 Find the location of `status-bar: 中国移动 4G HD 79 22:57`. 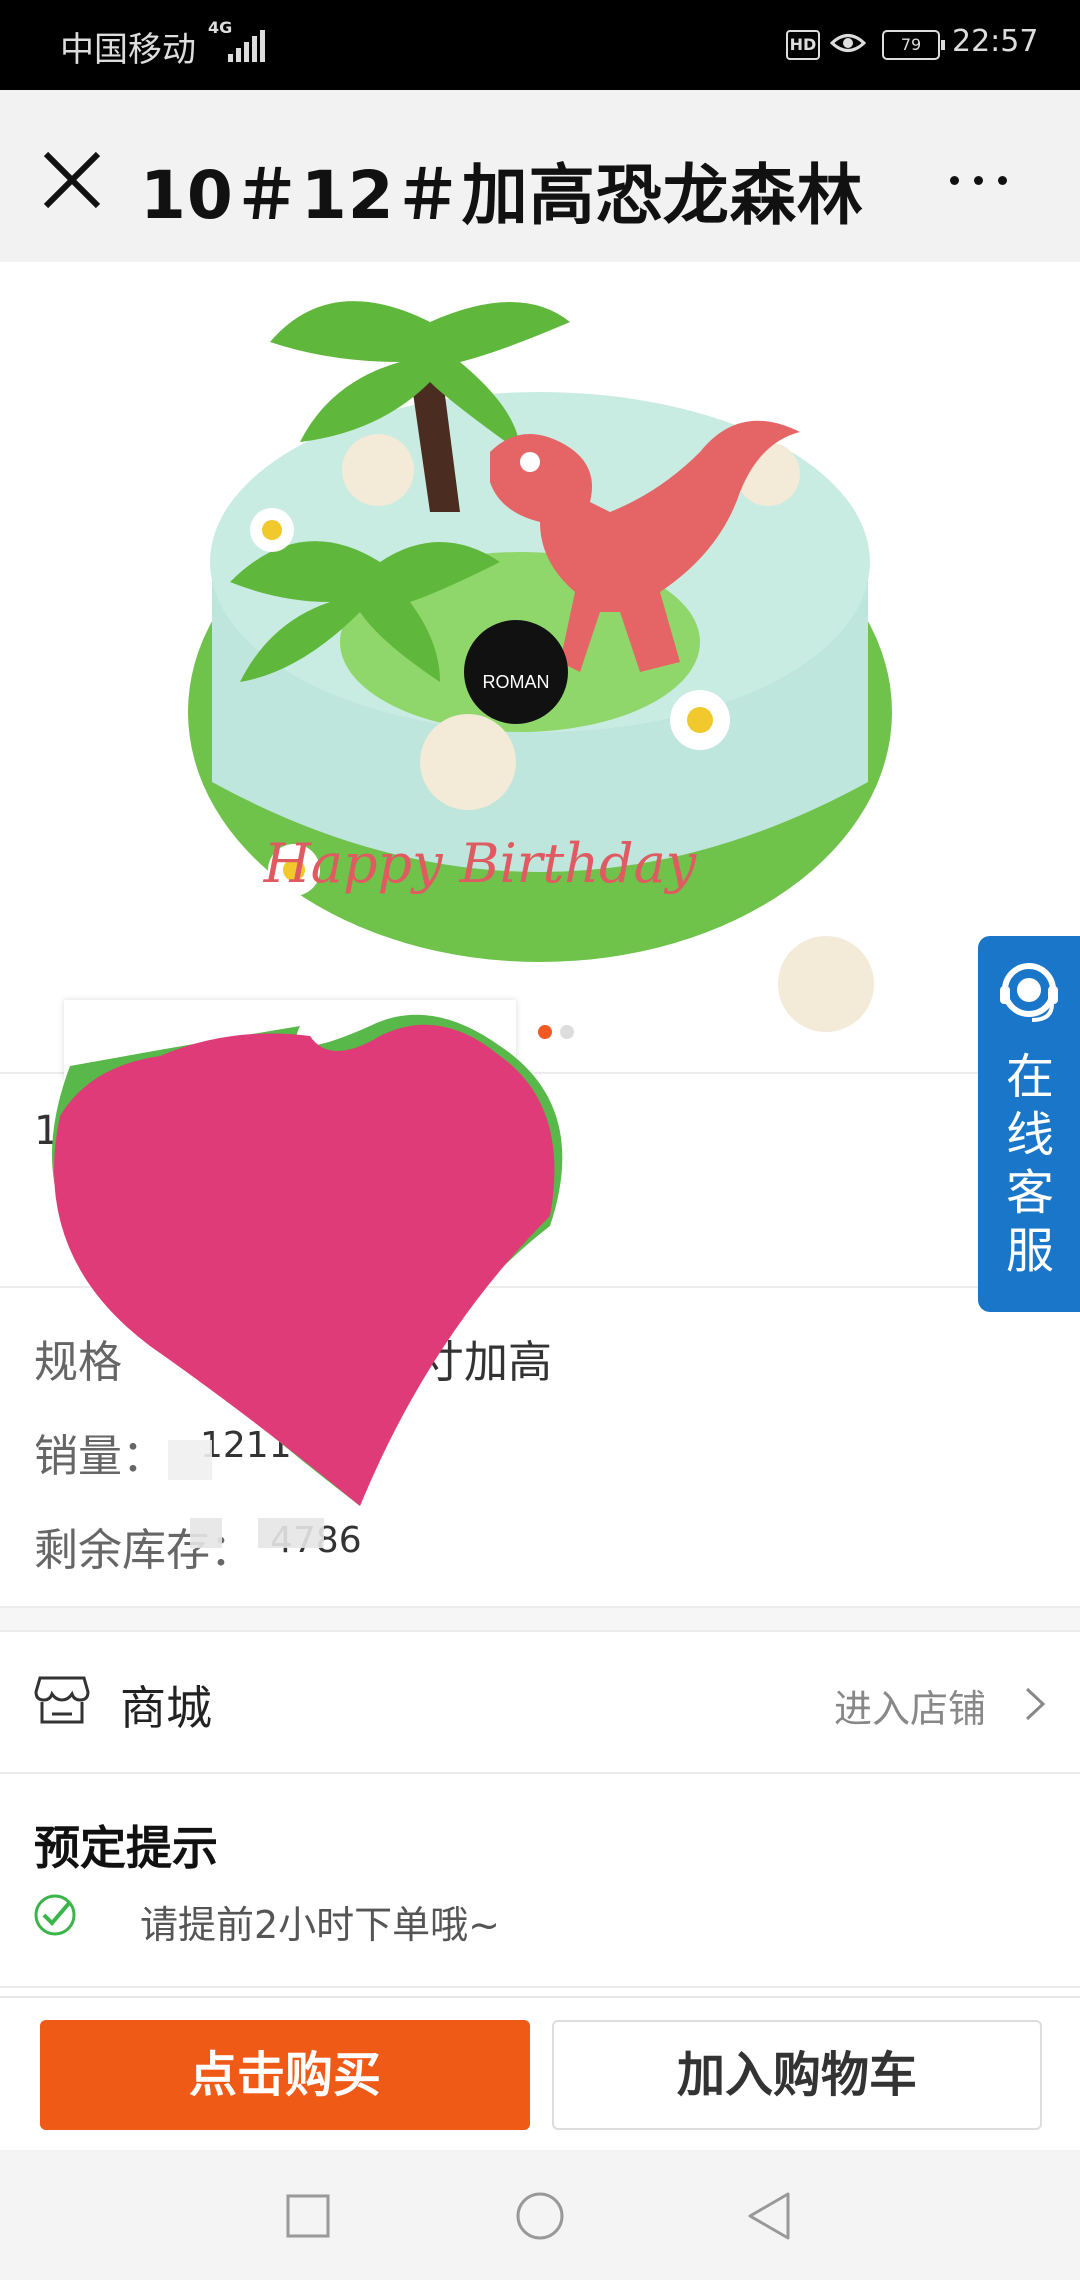

status-bar: 中国移动 4G HD 79 22:57 is located at coordinates (540, 45).